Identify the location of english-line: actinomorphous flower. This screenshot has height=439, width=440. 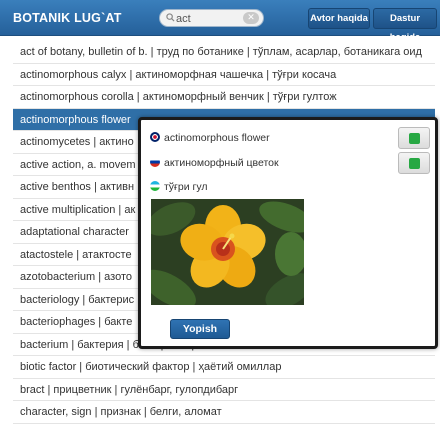
(210, 140).